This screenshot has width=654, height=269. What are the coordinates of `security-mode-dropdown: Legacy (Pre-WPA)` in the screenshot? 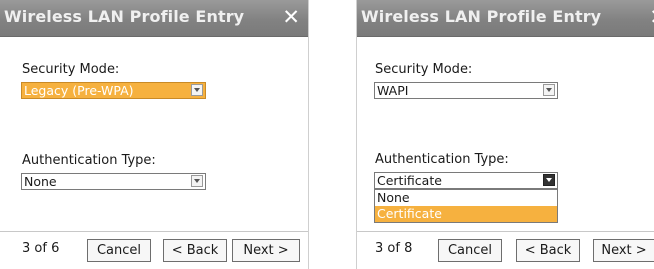 It's located at (113, 90).